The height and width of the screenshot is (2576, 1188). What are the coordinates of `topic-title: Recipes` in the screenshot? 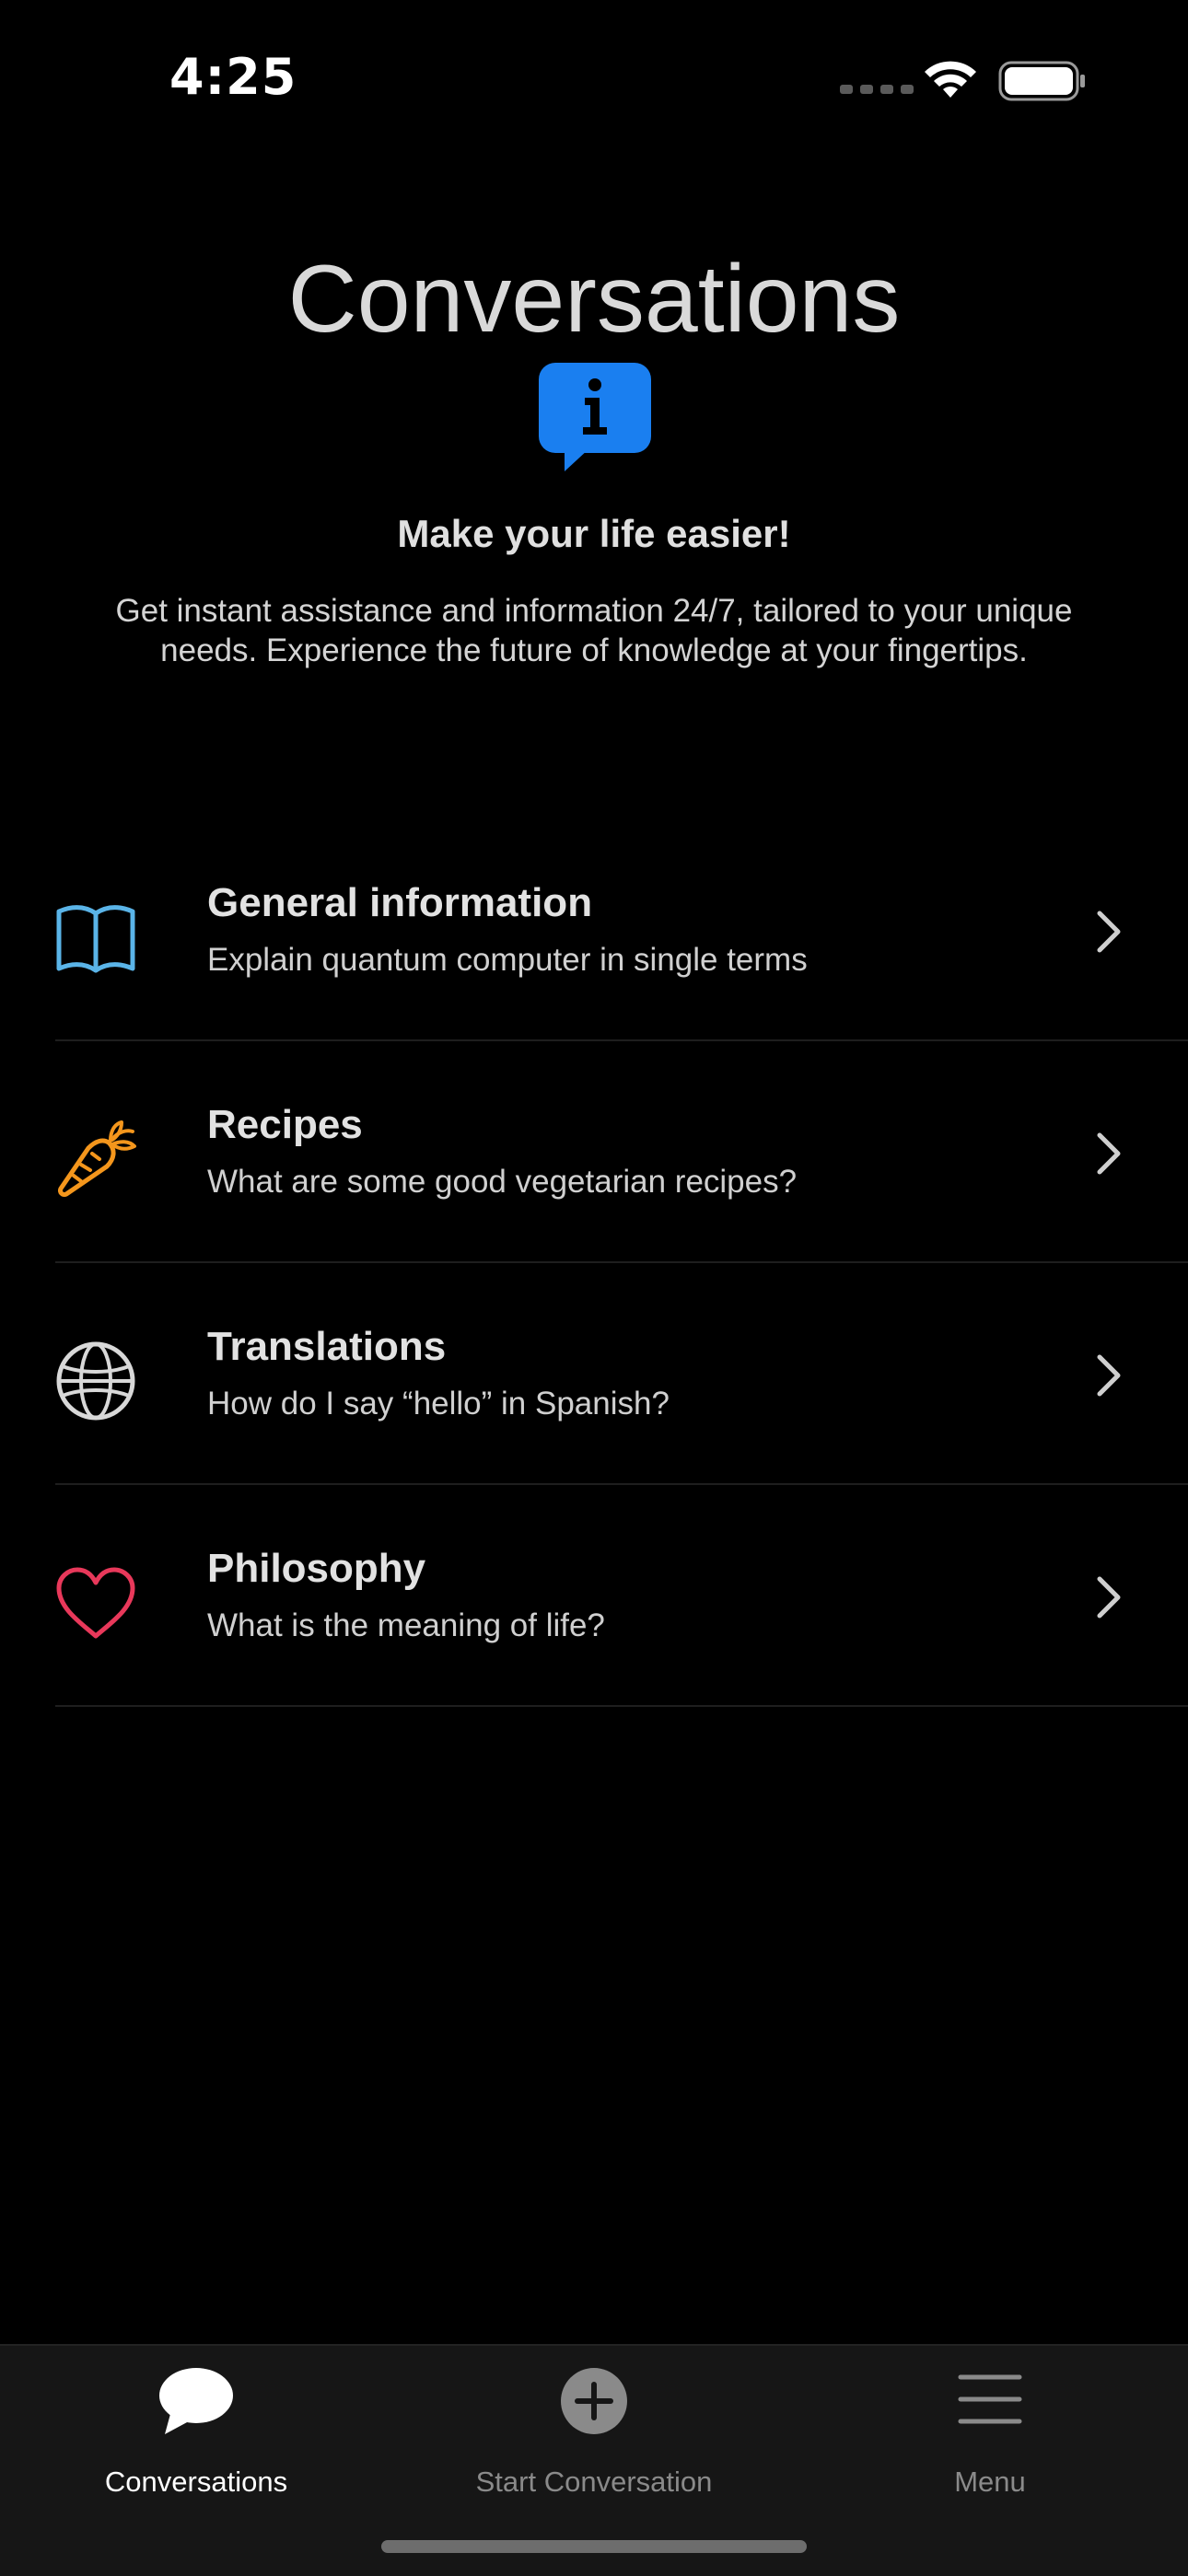 It's located at (285, 1124).